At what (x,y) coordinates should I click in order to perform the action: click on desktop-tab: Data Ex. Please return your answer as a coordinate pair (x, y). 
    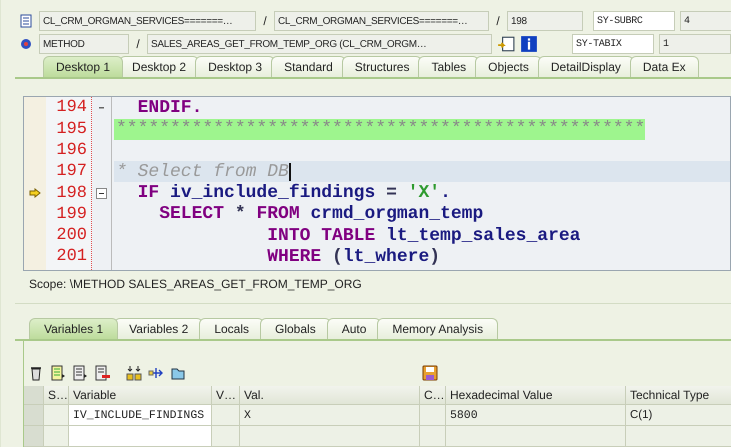
    Looking at the image, I should click on (664, 67).